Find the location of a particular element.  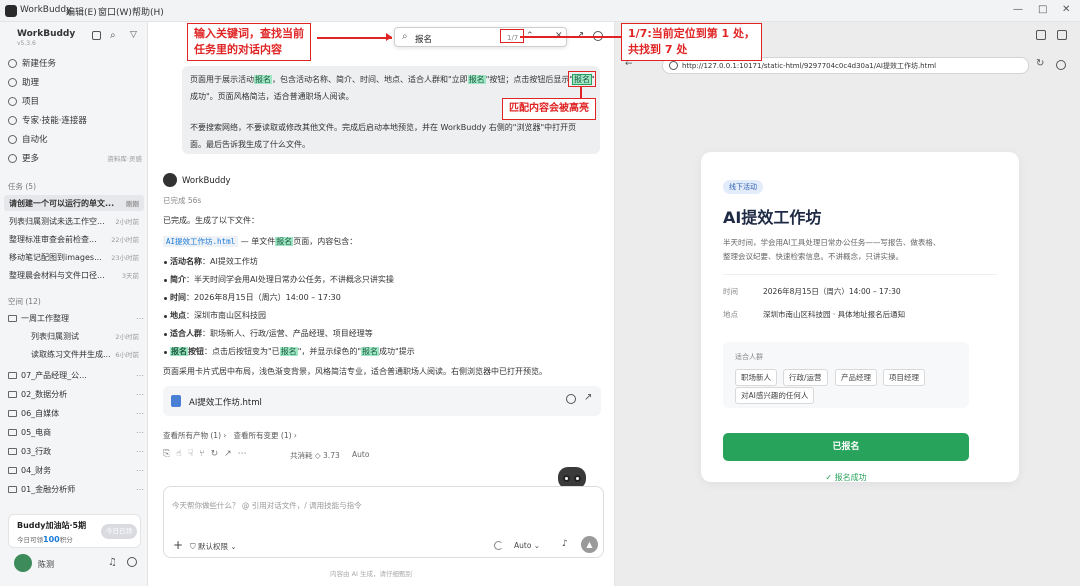

shield-icon: ⛉ is located at coordinates (194, 546).